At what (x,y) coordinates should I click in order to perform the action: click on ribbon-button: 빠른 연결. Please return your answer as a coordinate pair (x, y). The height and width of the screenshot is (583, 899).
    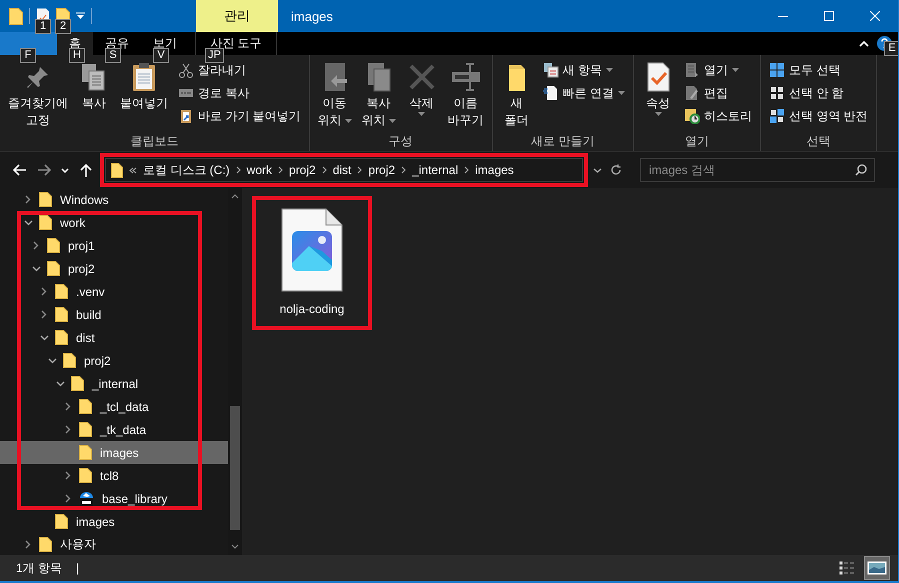
    Looking at the image, I should click on (584, 93).